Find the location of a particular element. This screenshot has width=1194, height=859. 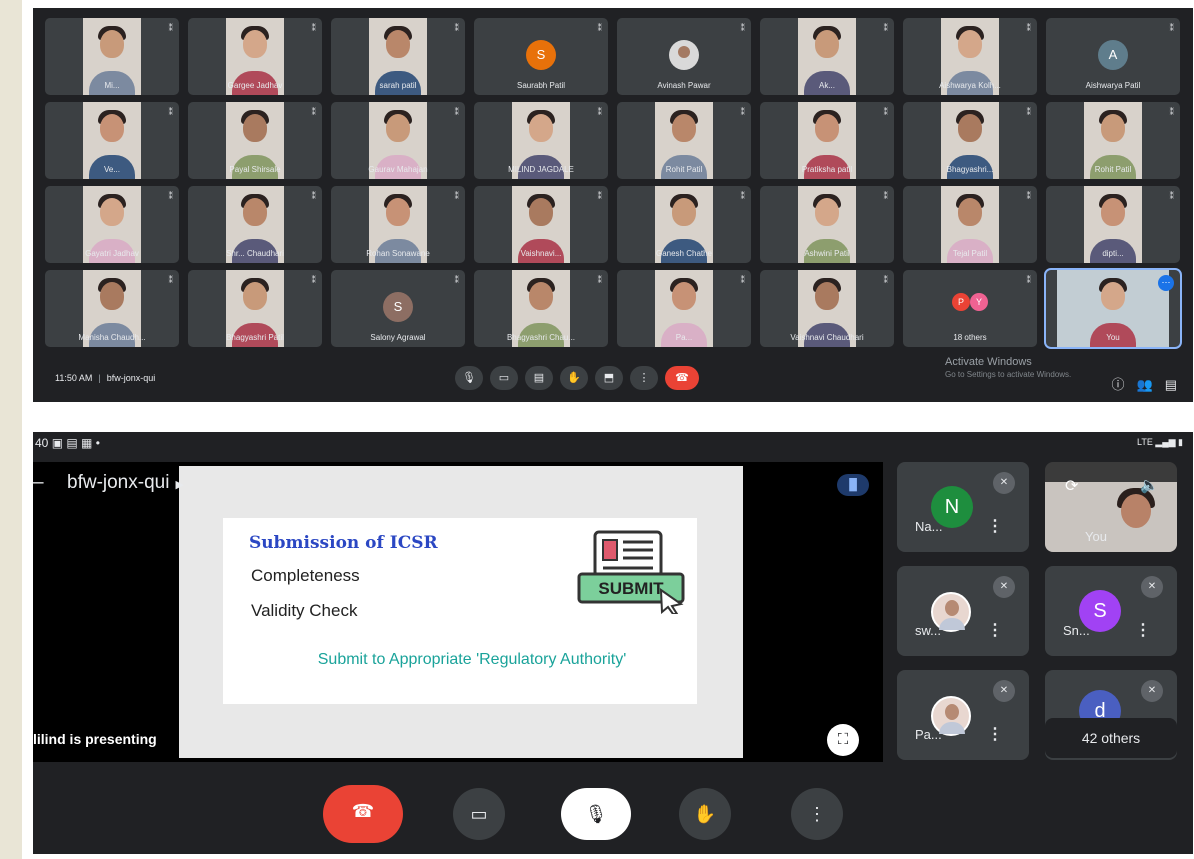

camera-icon: ▭ is located at coordinates (504, 378).